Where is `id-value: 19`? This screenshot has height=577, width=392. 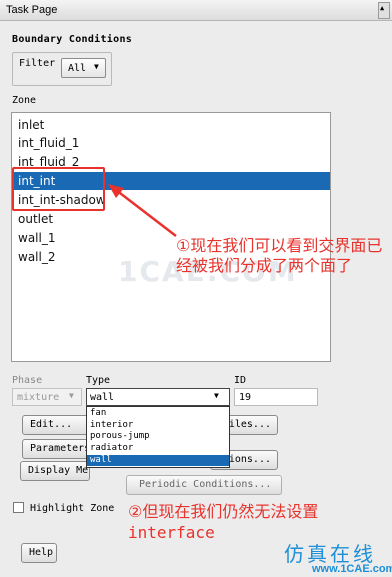 id-value: 19 is located at coordinates (245, 397).